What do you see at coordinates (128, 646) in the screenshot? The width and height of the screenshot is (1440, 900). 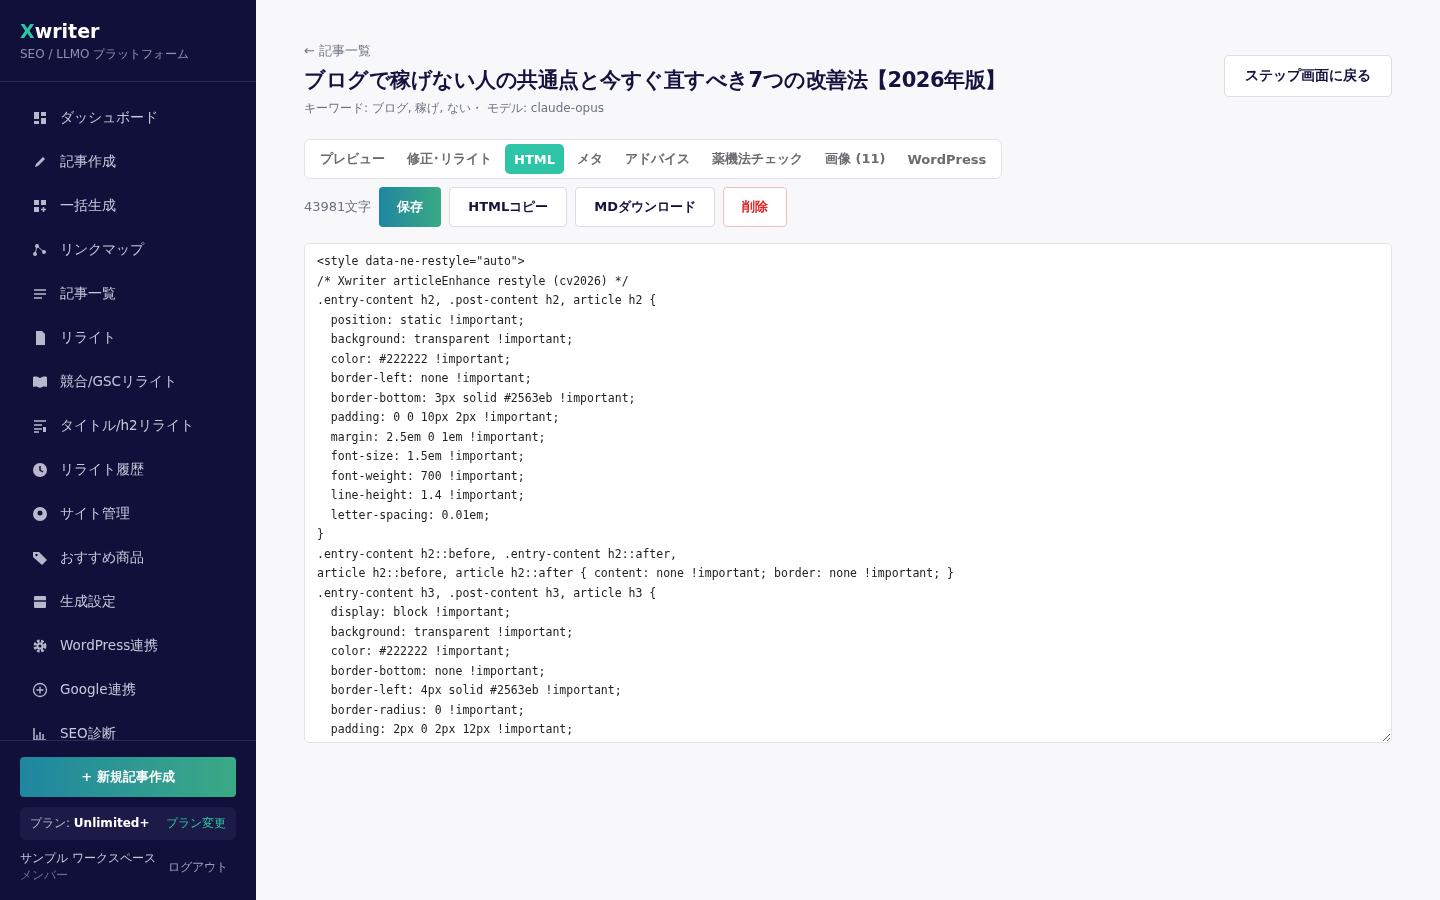 I see `nav-item: WordPress連携` at bounding box center [128, 646].